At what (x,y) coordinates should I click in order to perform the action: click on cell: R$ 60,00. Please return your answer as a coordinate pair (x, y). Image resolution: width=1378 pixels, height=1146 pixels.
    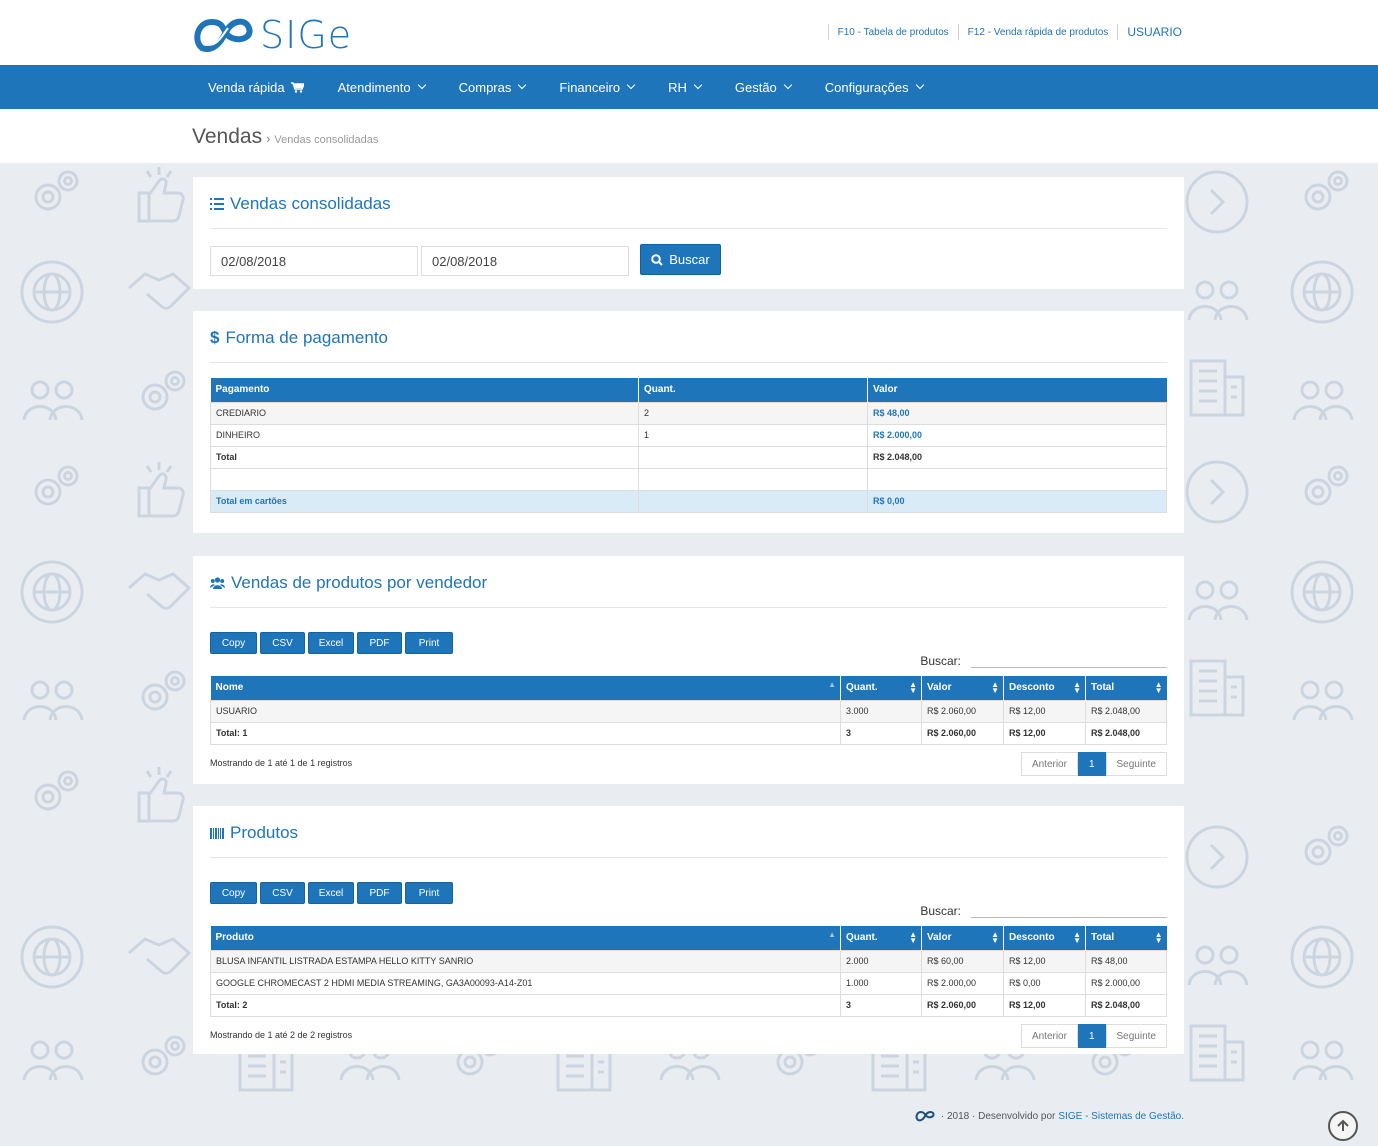
    Looking at the image, I should click on (962, 961).